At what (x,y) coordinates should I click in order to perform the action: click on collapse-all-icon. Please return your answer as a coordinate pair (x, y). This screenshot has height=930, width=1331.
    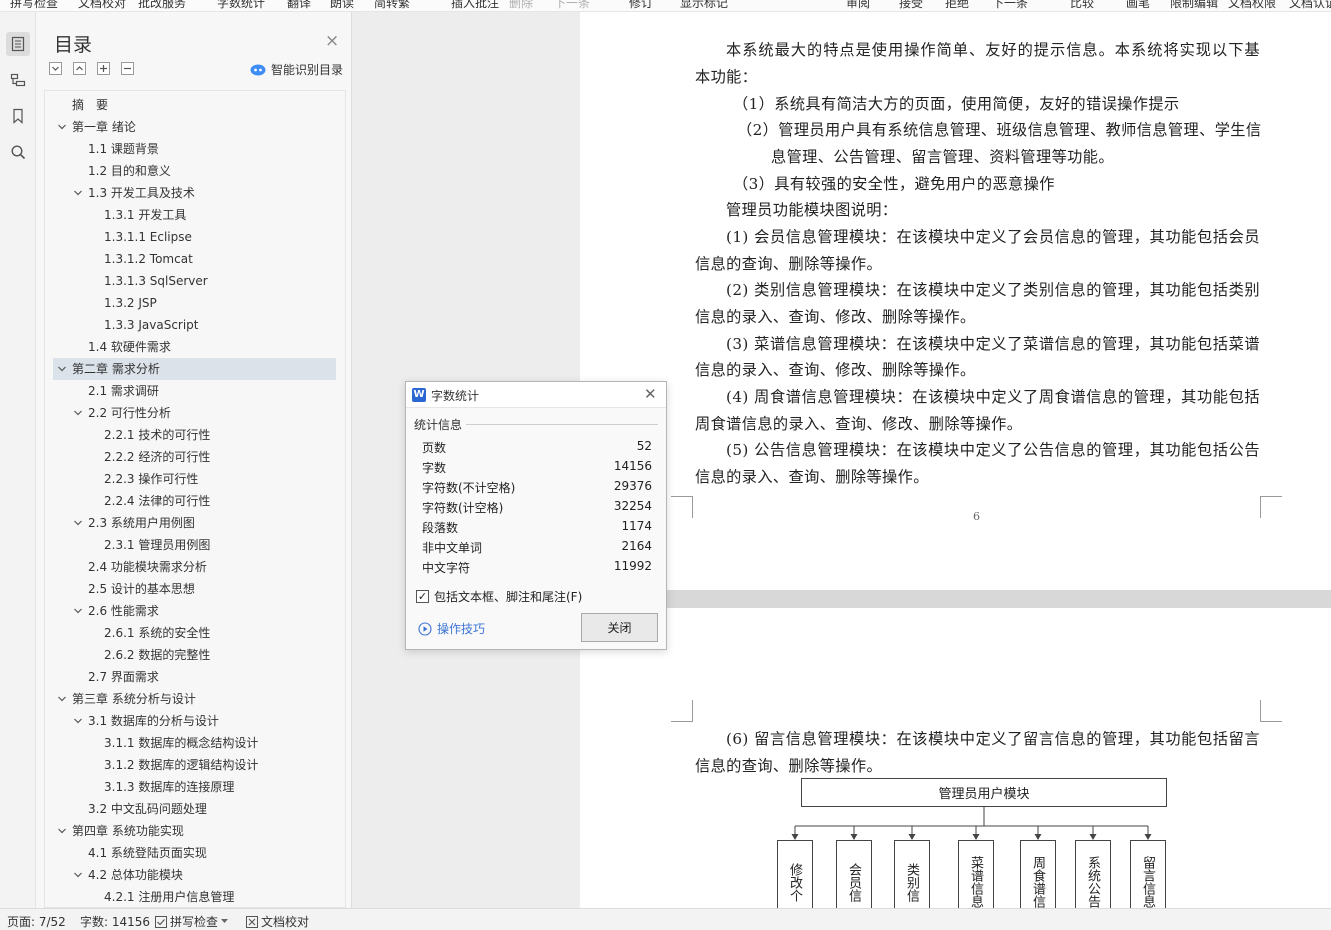
    Looking at the image, I should click on (55, 68).